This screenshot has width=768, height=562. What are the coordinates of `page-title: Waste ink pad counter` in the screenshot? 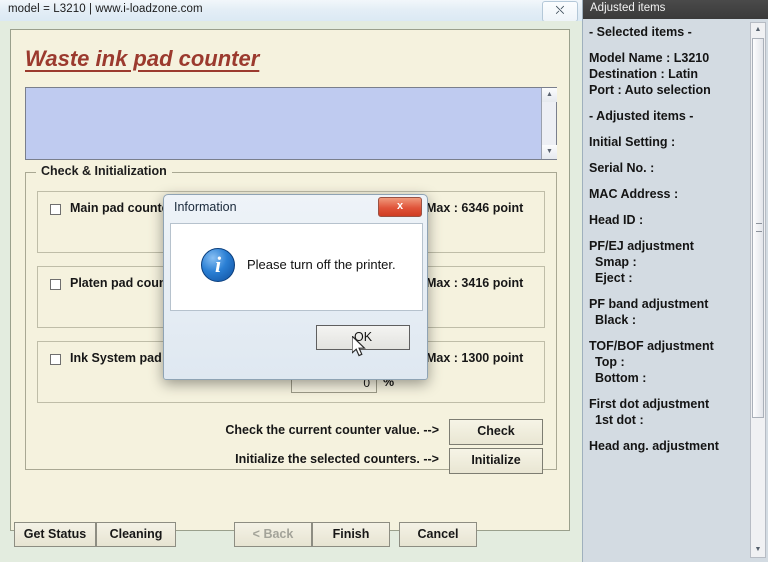 It's located at (142, 58).